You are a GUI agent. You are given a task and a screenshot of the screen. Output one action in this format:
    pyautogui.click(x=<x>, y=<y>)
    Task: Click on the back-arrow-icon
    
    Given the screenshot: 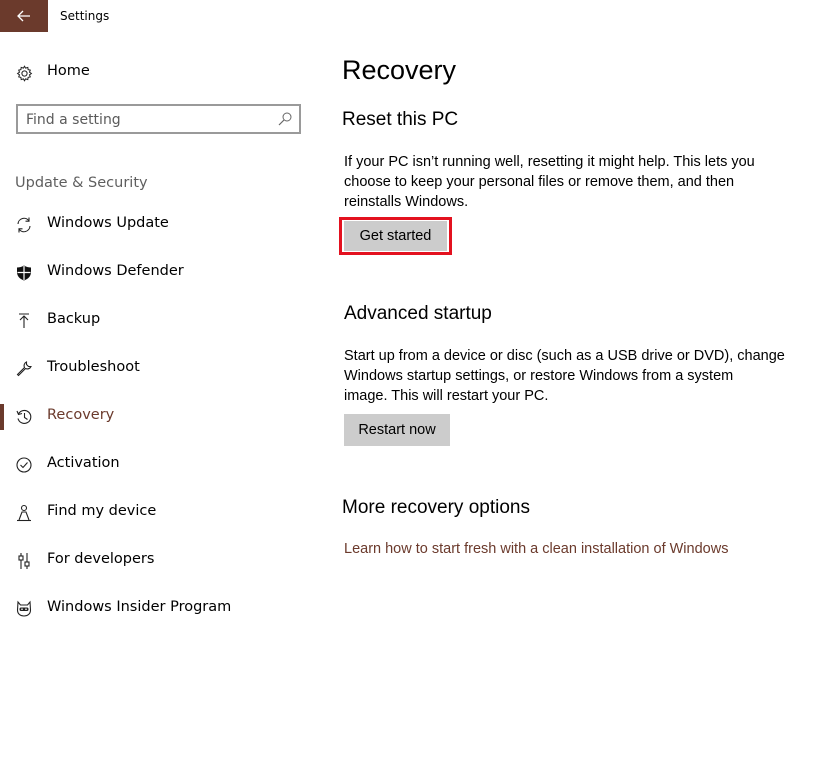 What is the action you would take?
    pyautogui.click(x=23, y=16)
    